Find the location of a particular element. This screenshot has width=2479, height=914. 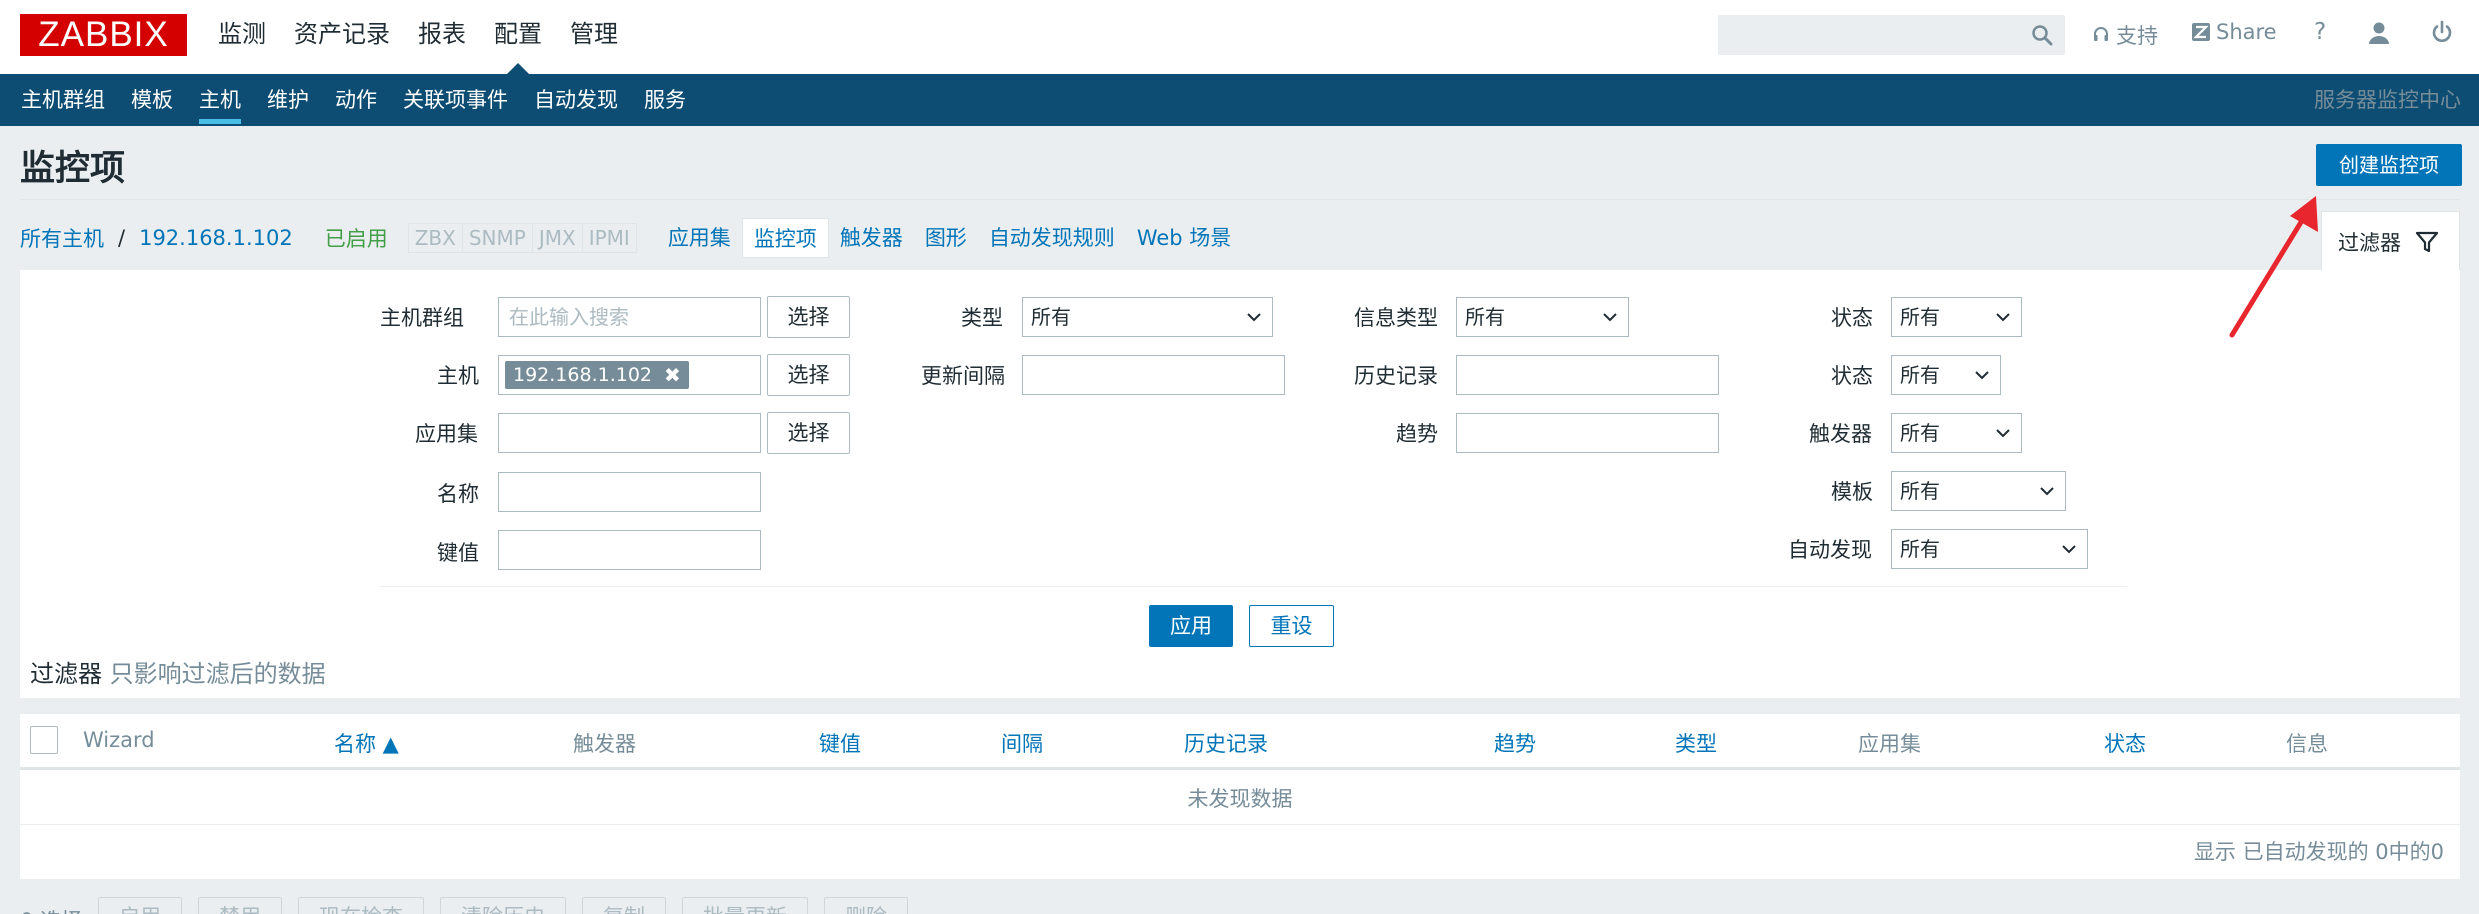

tab-triggers: 触发器 is located at coordinates (871, 238).